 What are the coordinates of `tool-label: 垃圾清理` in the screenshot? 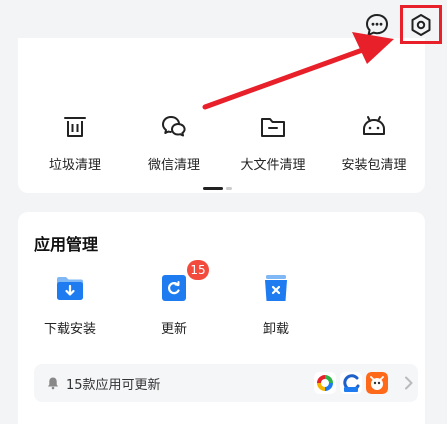 It's located at (74, 165).